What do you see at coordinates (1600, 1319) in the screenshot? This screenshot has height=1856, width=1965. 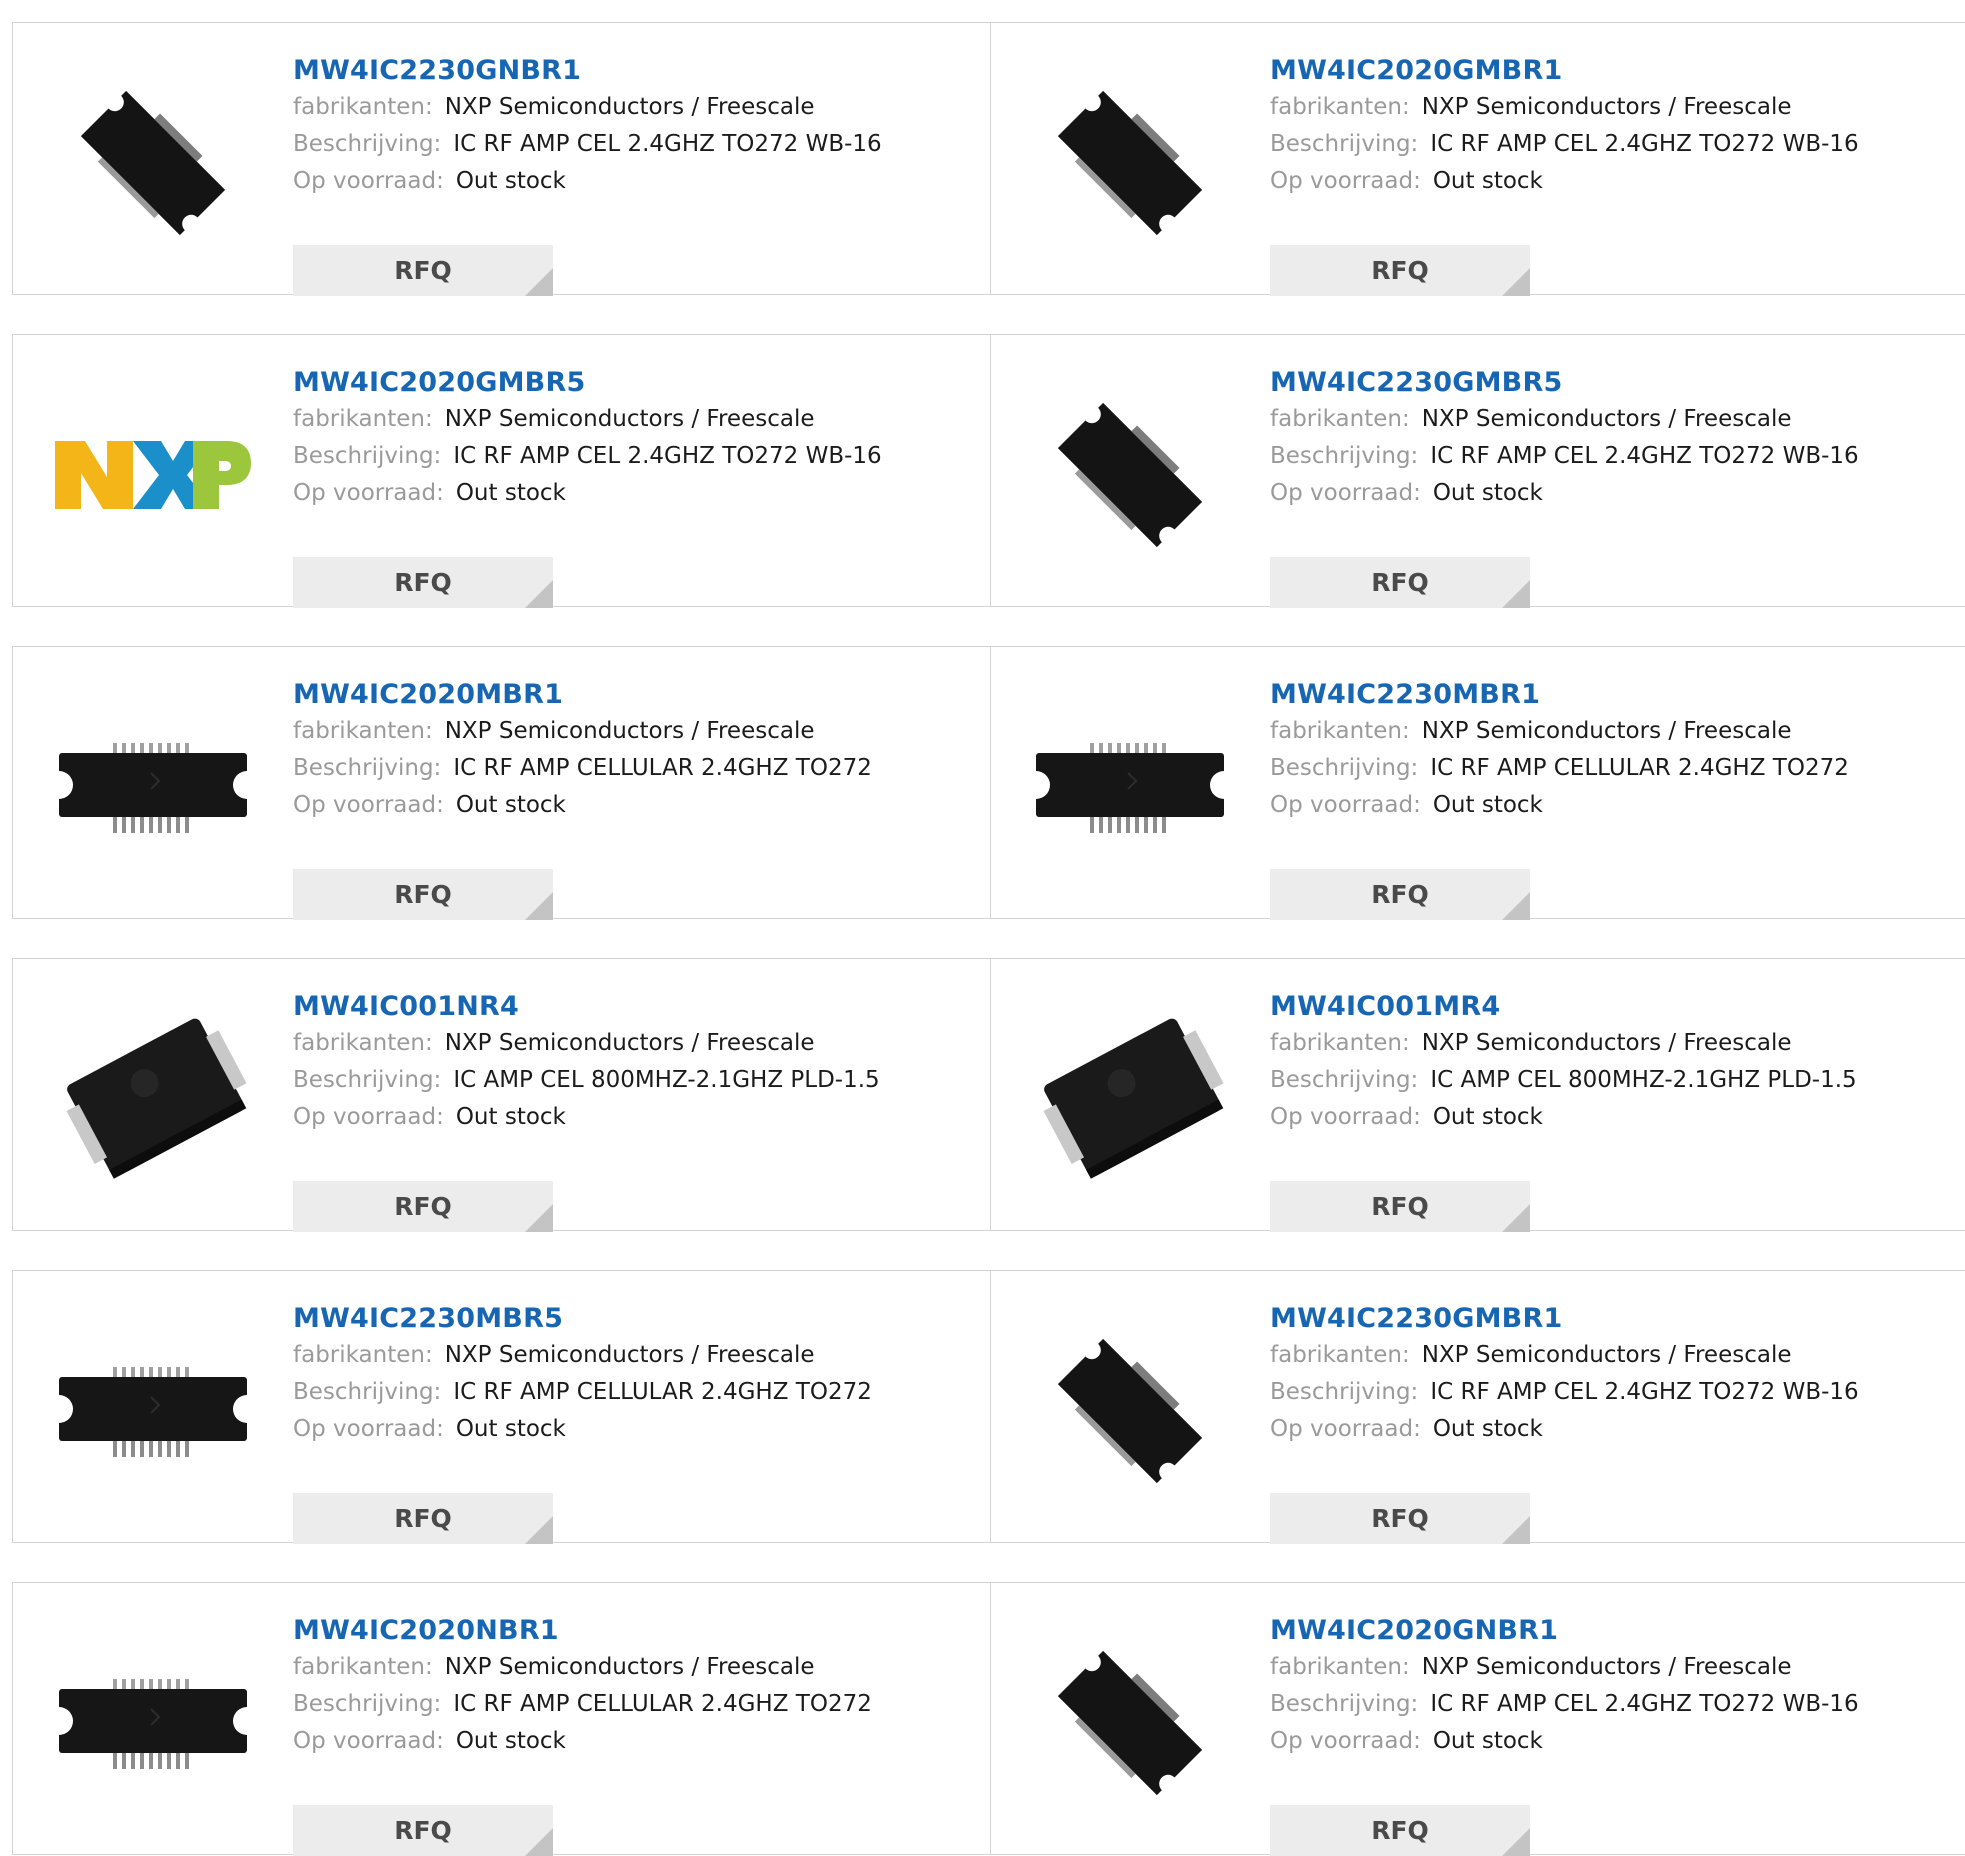 I see `part-number-link: MW4IC2230GMBR1` at bounding box center [1600, 1319].